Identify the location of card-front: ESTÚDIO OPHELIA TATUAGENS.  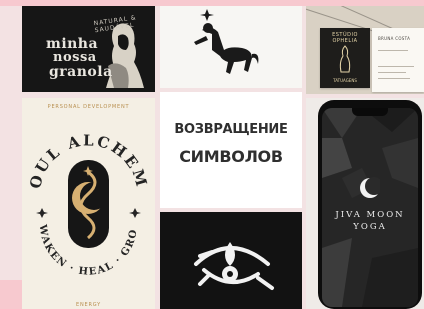
(345, 58).